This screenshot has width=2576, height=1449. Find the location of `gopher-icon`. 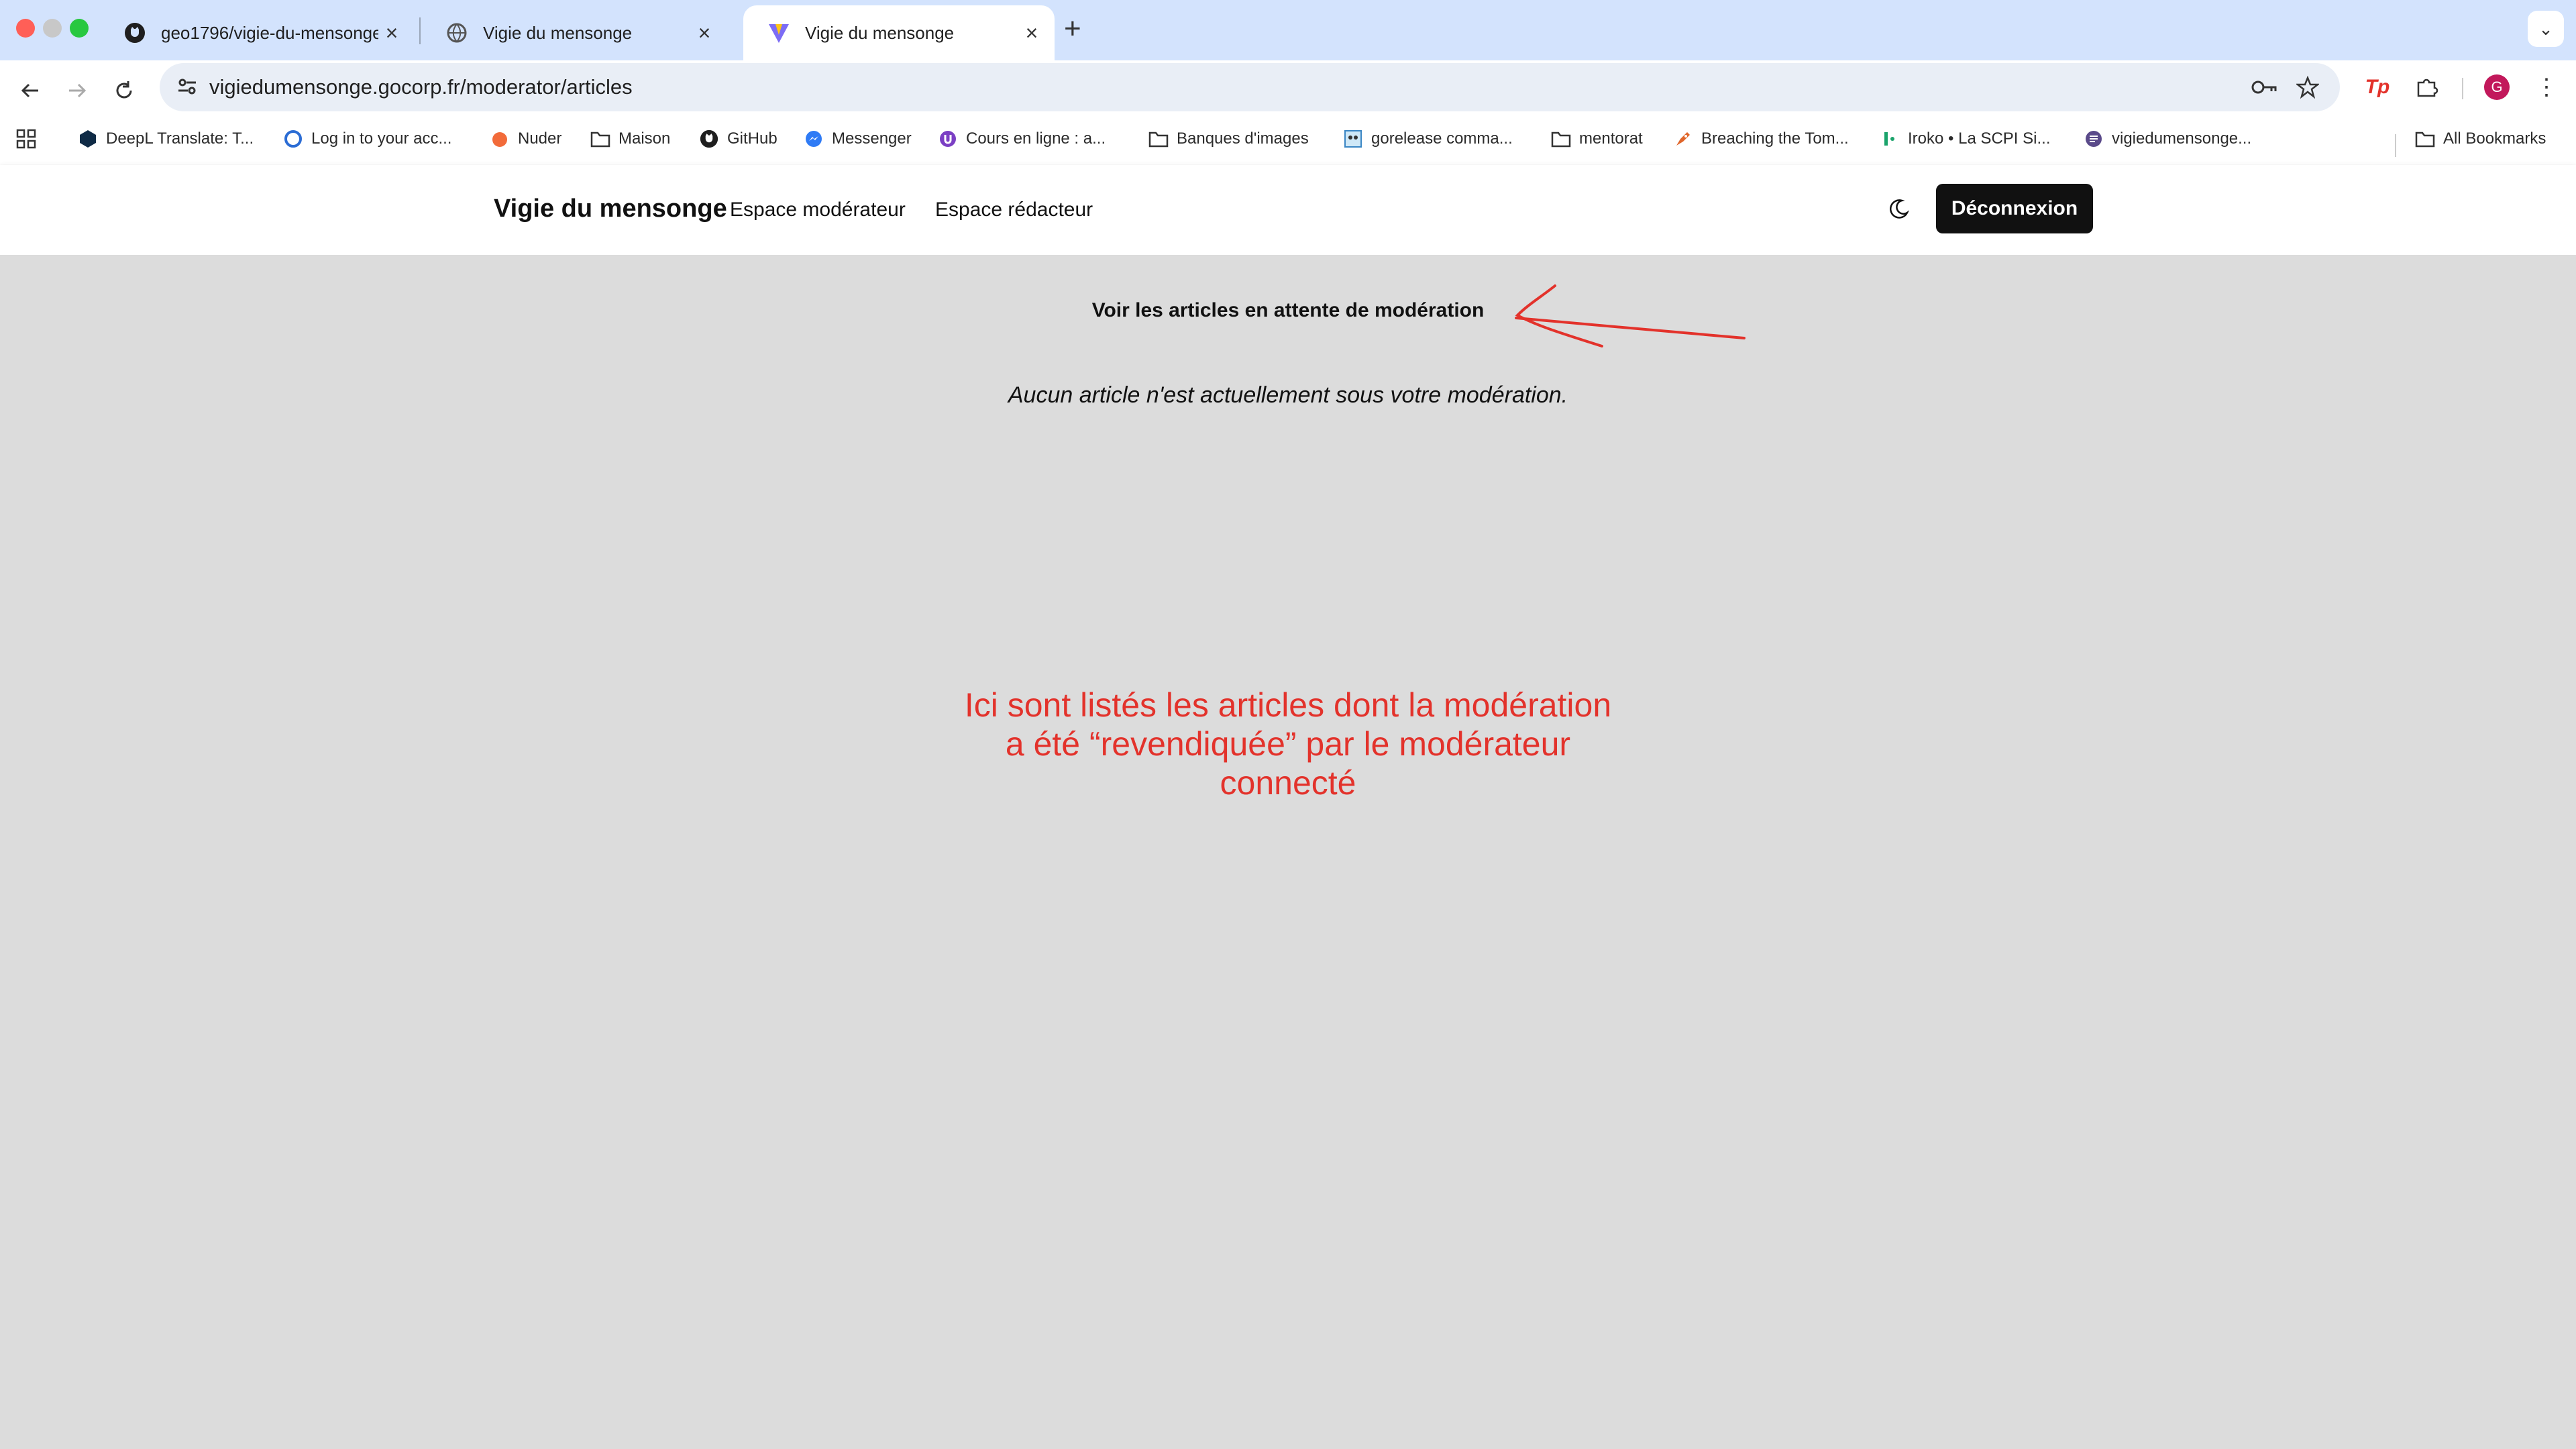

gopher-icon is located at coordinates (1353, 139).